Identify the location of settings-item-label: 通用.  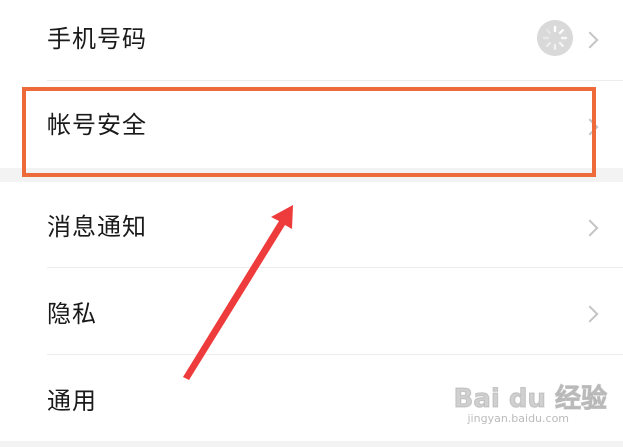
(72, 401).